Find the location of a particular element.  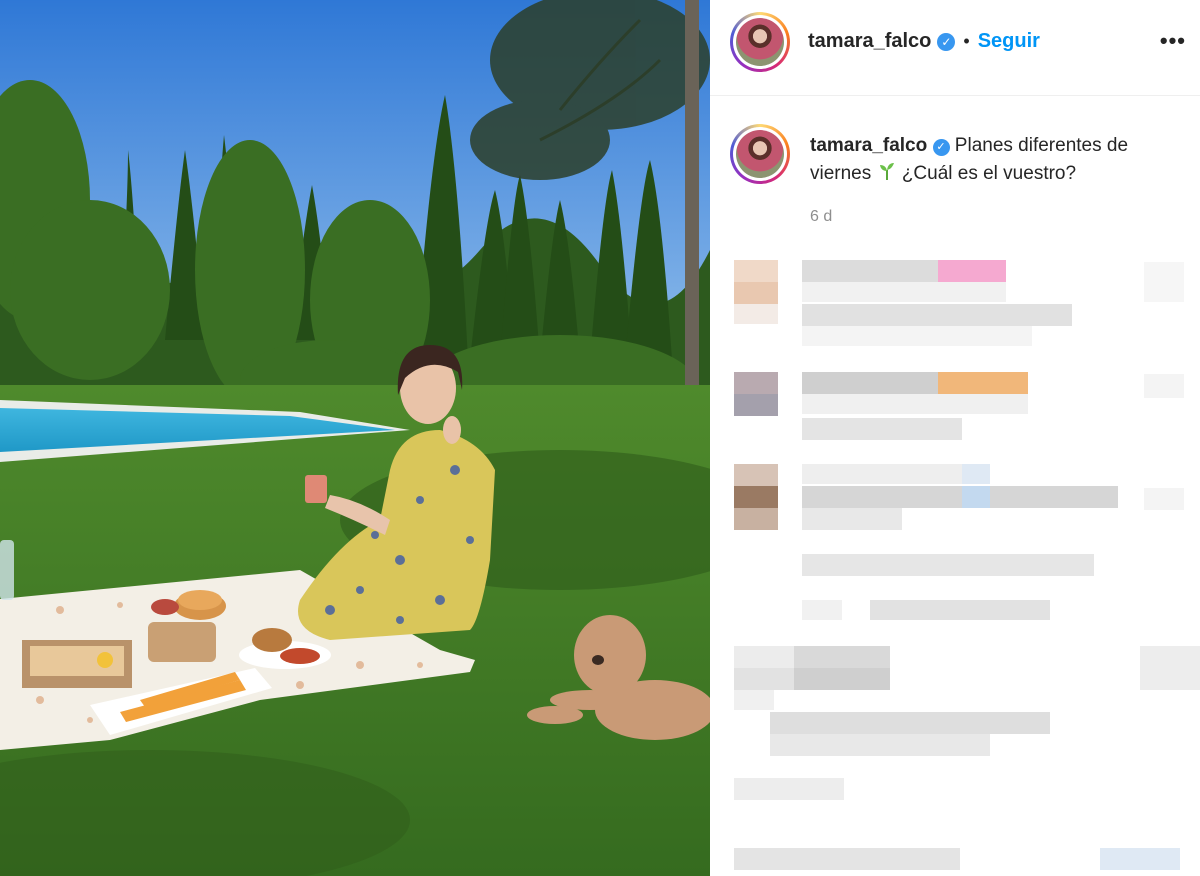

follow-button: Seguir is located at coordinates (1009, 41).